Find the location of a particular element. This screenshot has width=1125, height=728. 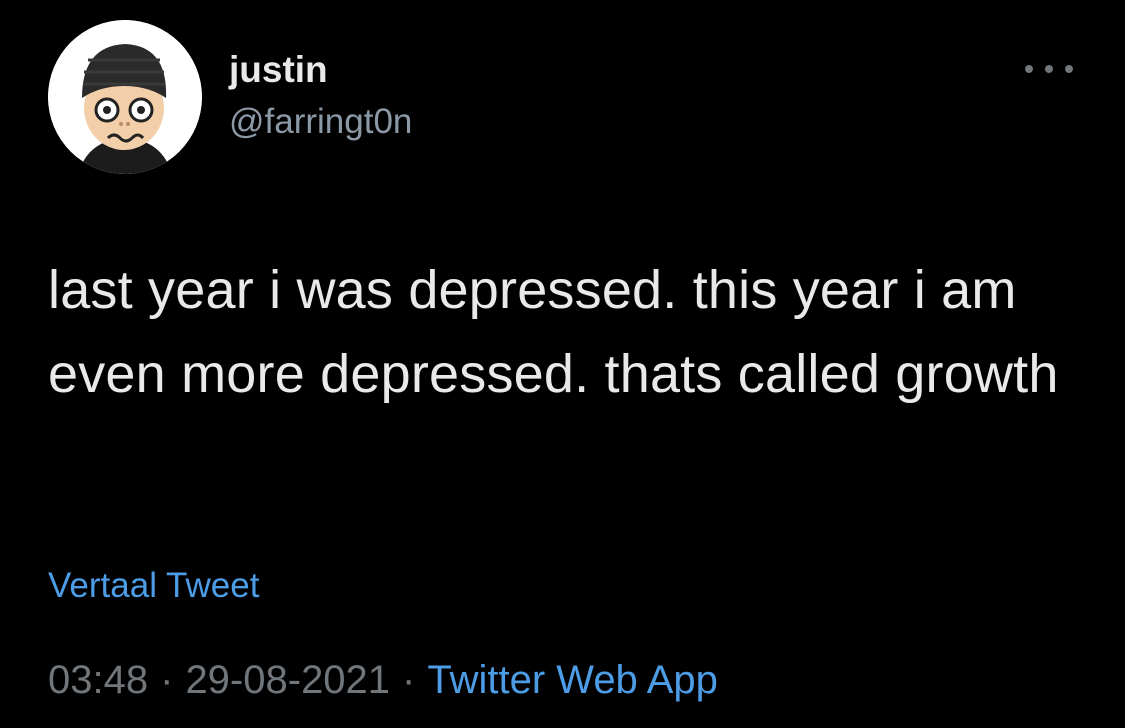

more-options-button is located at coordinates (1049, 69).